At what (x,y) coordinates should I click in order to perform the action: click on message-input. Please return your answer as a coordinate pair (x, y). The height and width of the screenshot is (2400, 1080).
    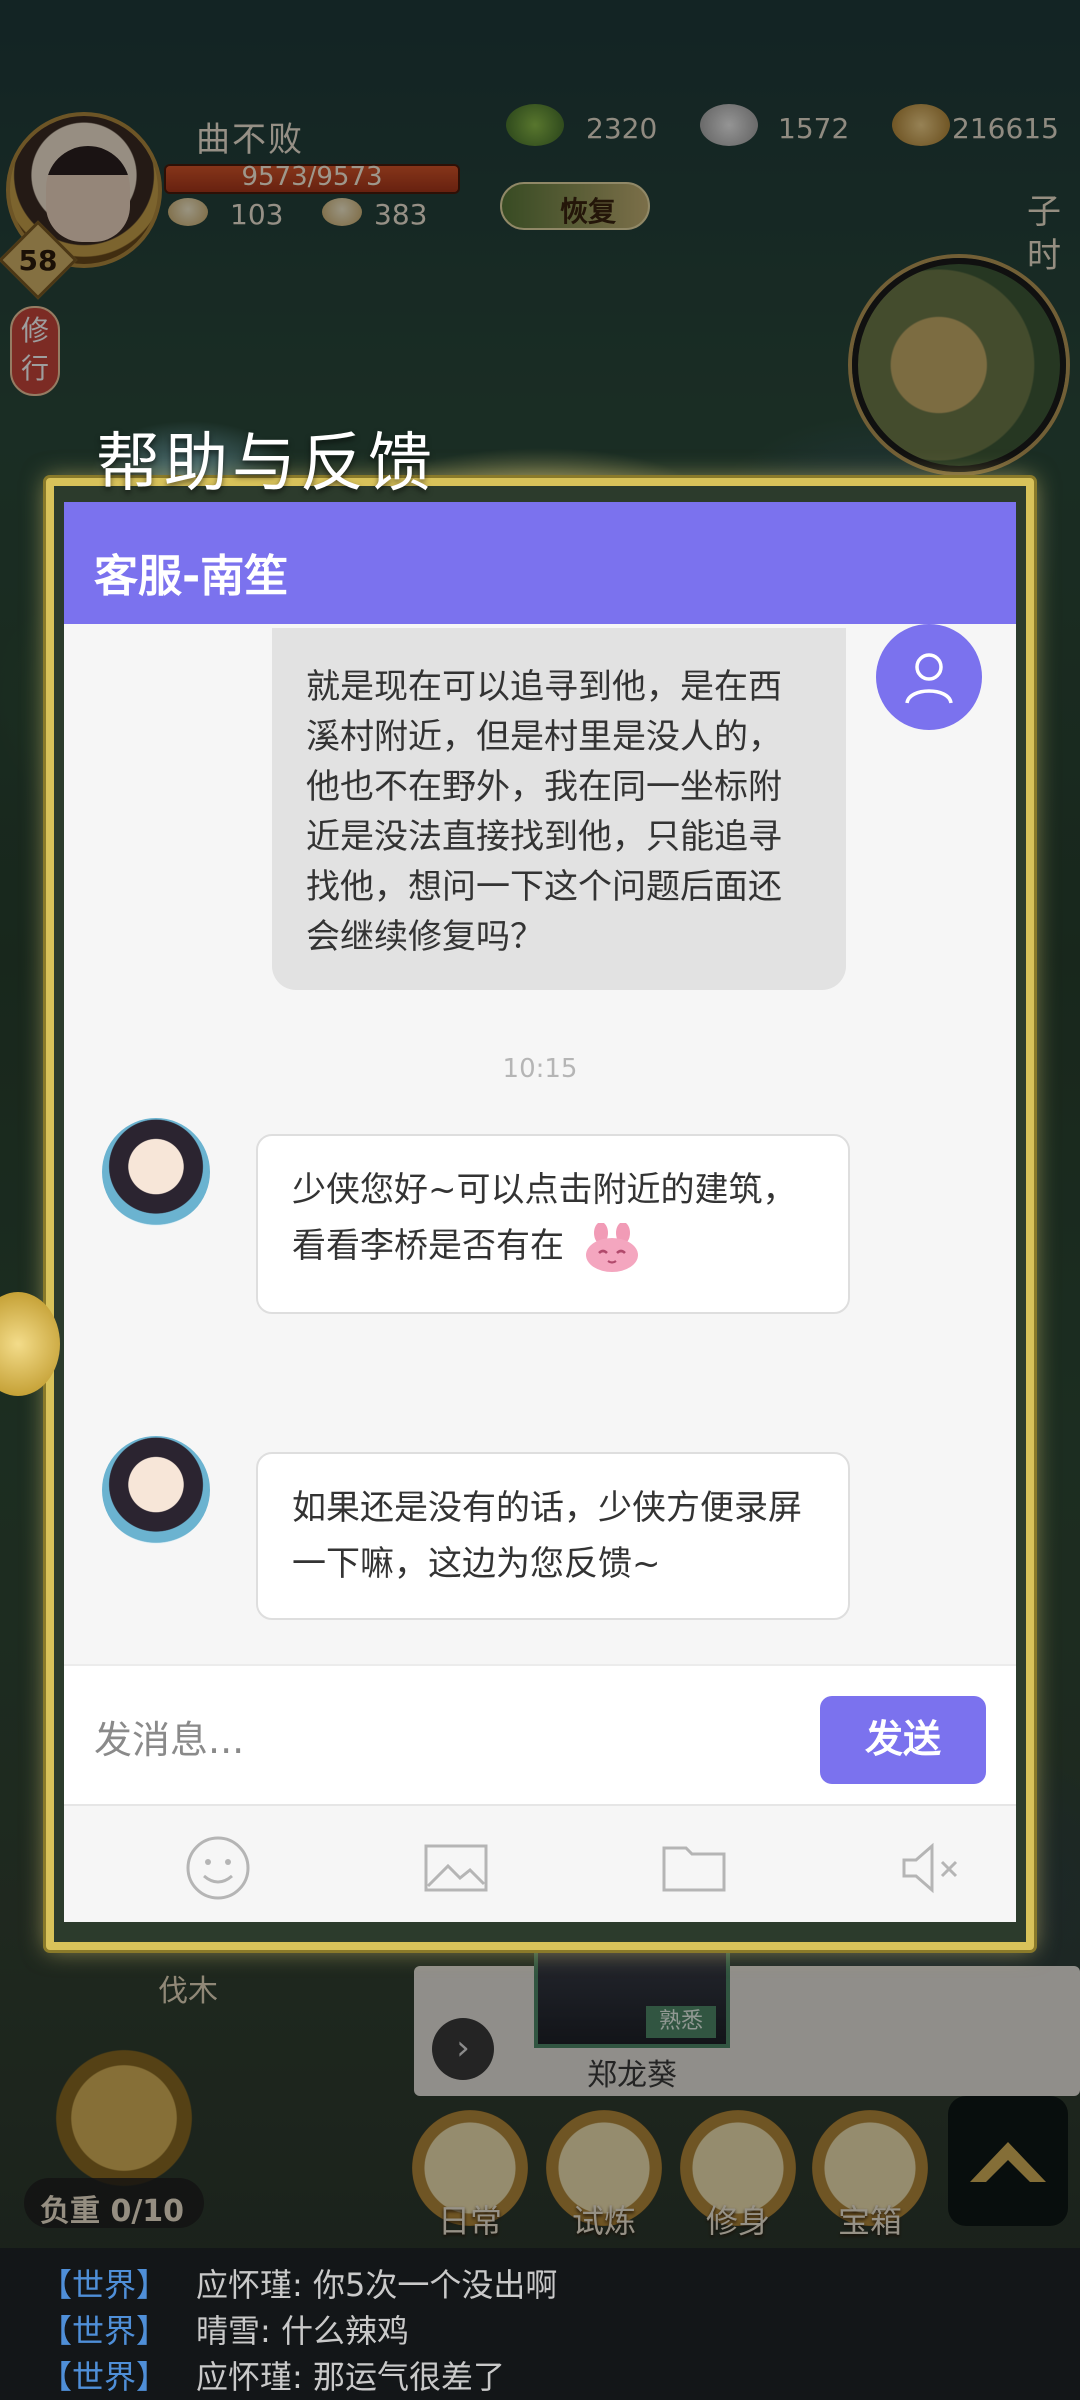
    Looking at the image, I should click on (444, 1740).